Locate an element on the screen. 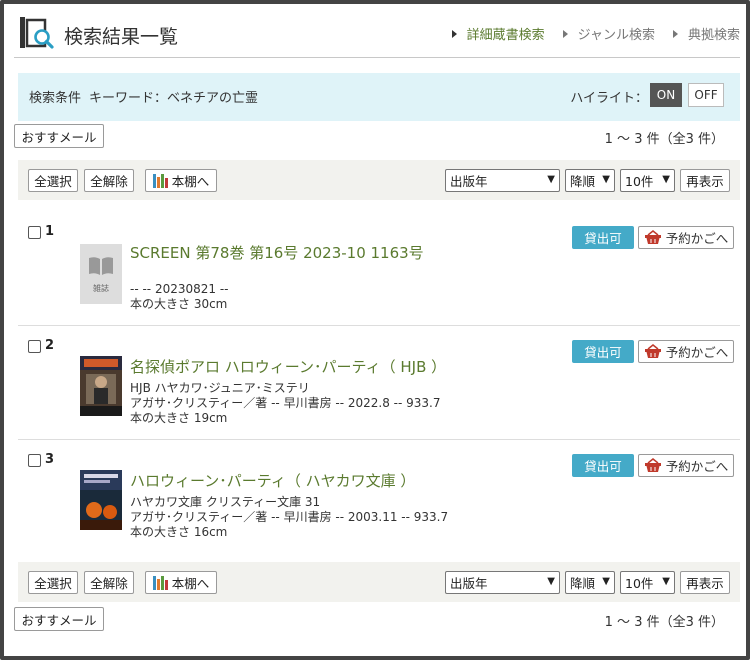 This screenshot has height=660, width=750. condition-keyword: キーワード：ベネチアの亡霊 is located at coordinates (174, 98).